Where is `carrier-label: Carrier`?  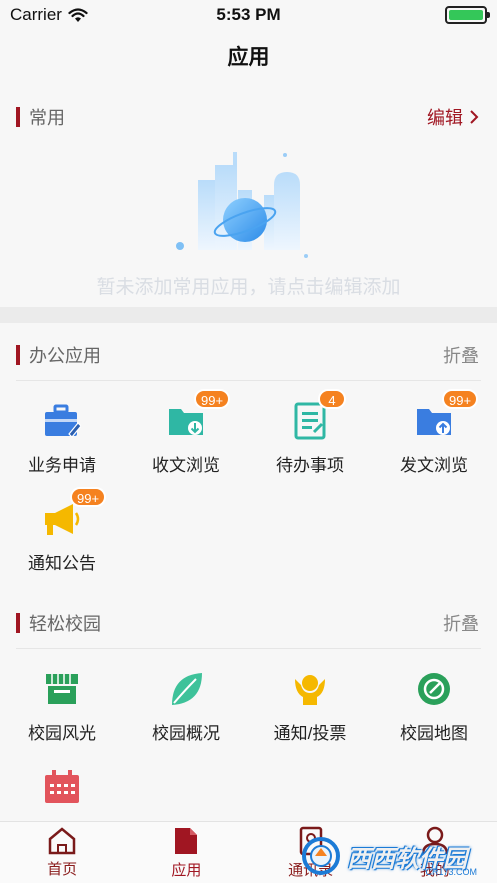
carrier-label: Carrier is located at coordinates (36, 14).